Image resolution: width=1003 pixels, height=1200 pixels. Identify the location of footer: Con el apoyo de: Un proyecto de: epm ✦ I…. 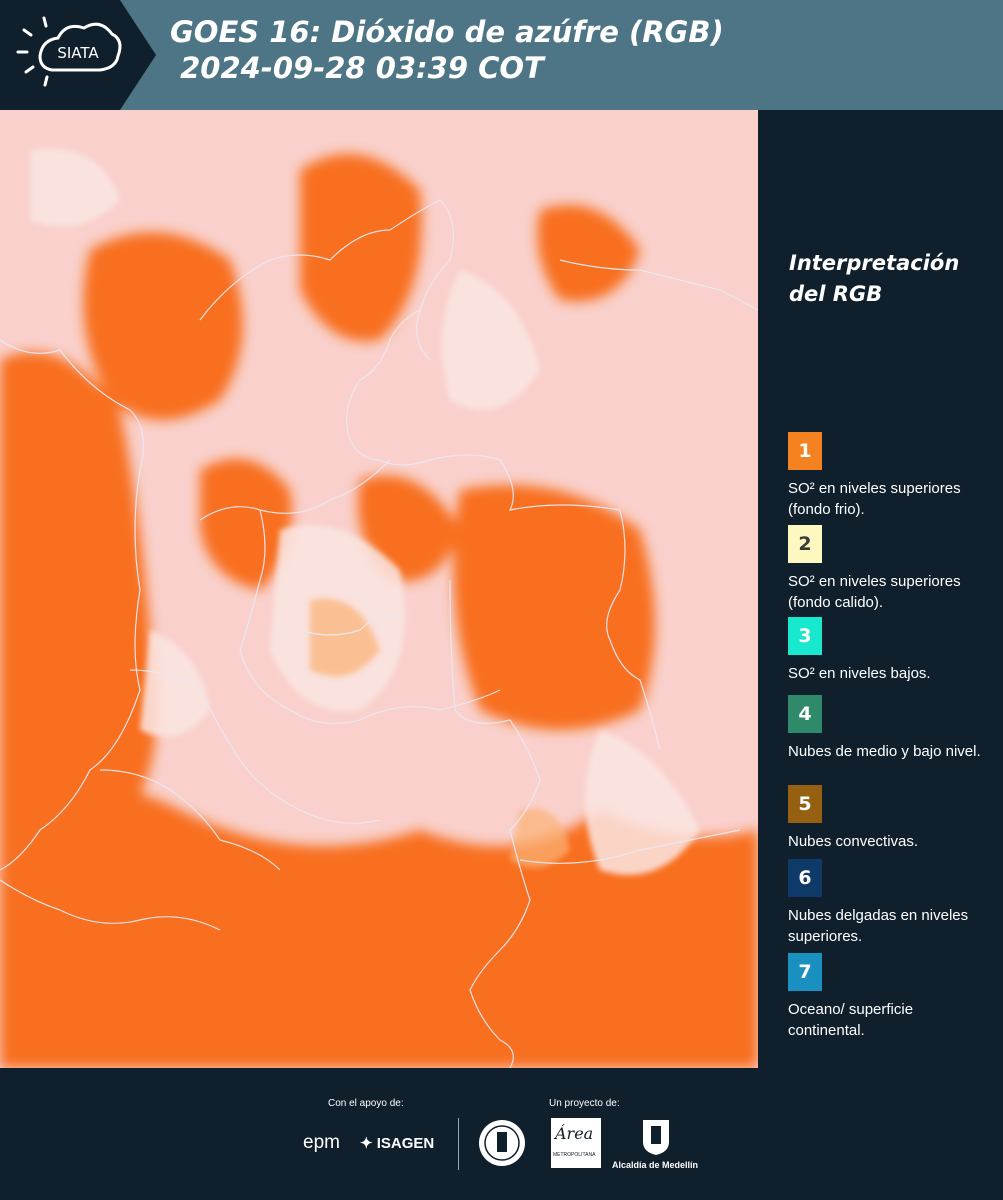
(501, 1134).